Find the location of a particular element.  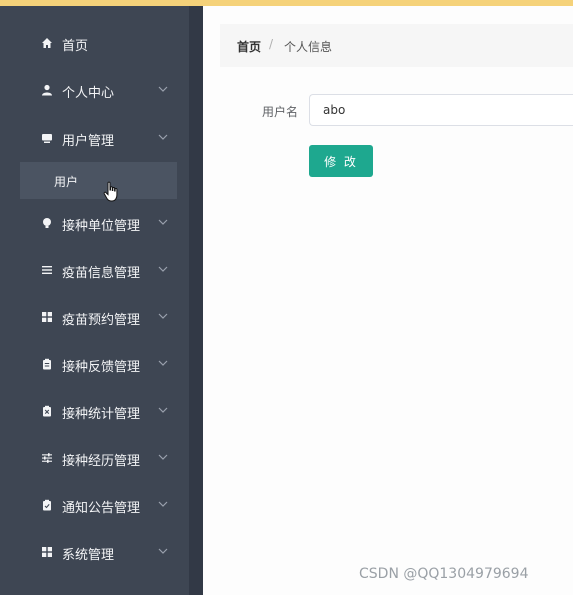

sidebar-item-vaccination-history: 接种经历管理 is located at coordinates (94, 458).